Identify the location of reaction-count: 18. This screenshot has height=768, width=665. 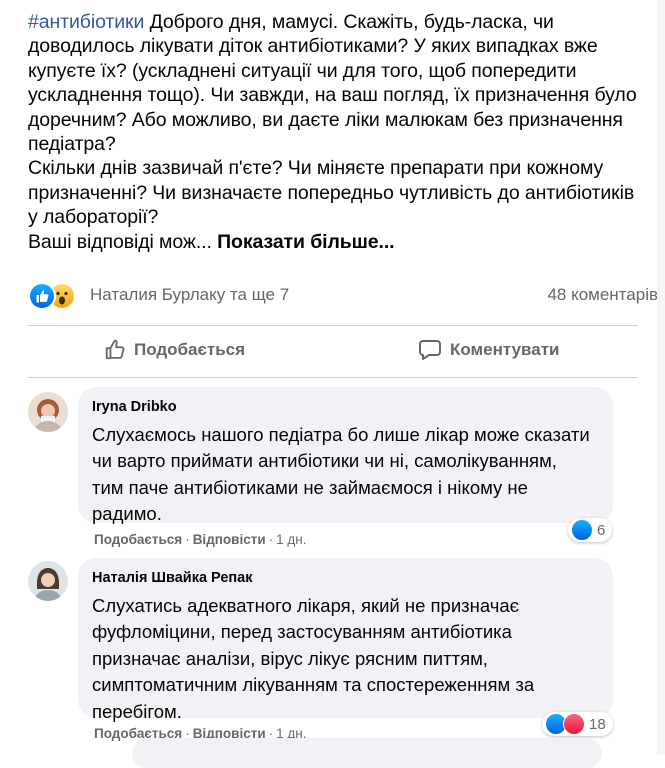
(597, 724).